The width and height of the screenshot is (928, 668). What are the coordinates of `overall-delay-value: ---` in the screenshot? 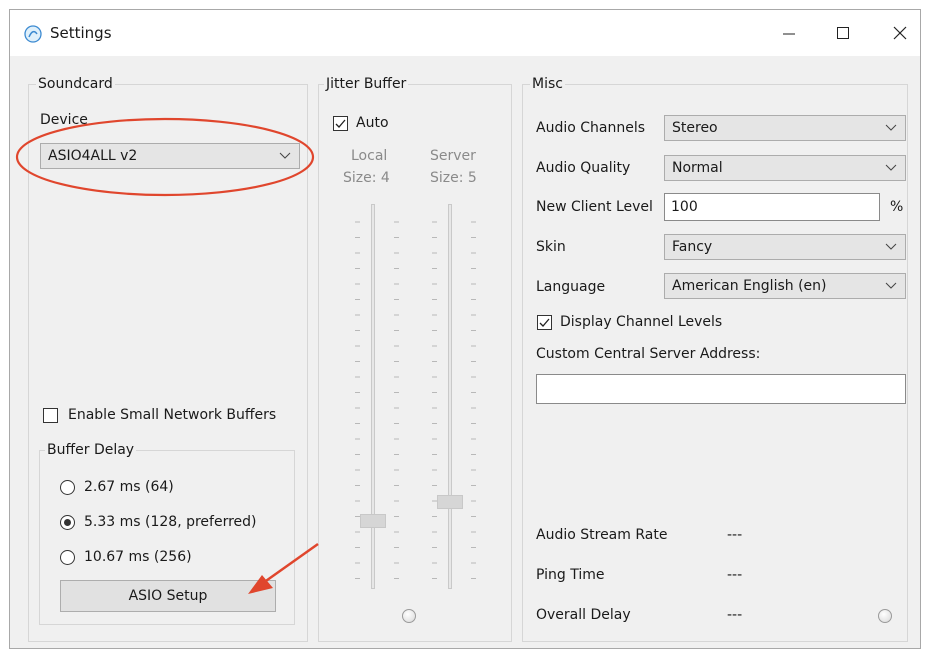 It's located at (735, 615).